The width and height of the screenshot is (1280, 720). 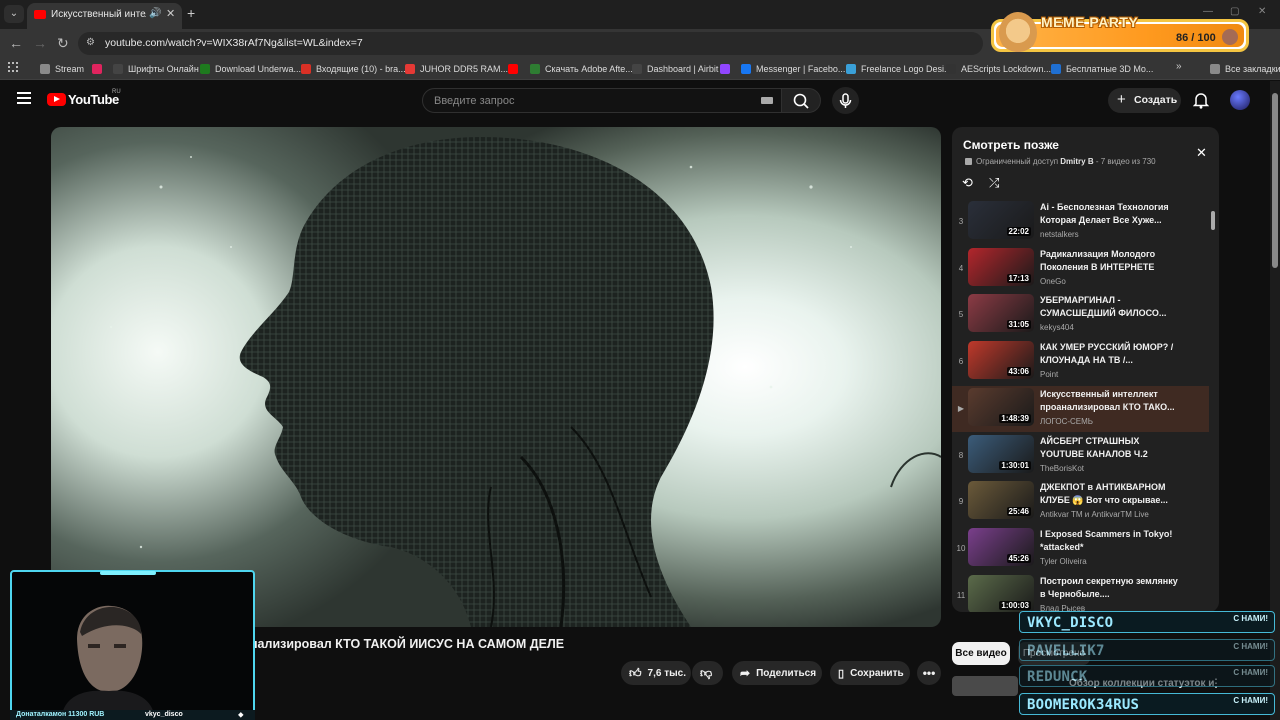 I want to click on reload-icon: ↻, so click(x=63, y=43).